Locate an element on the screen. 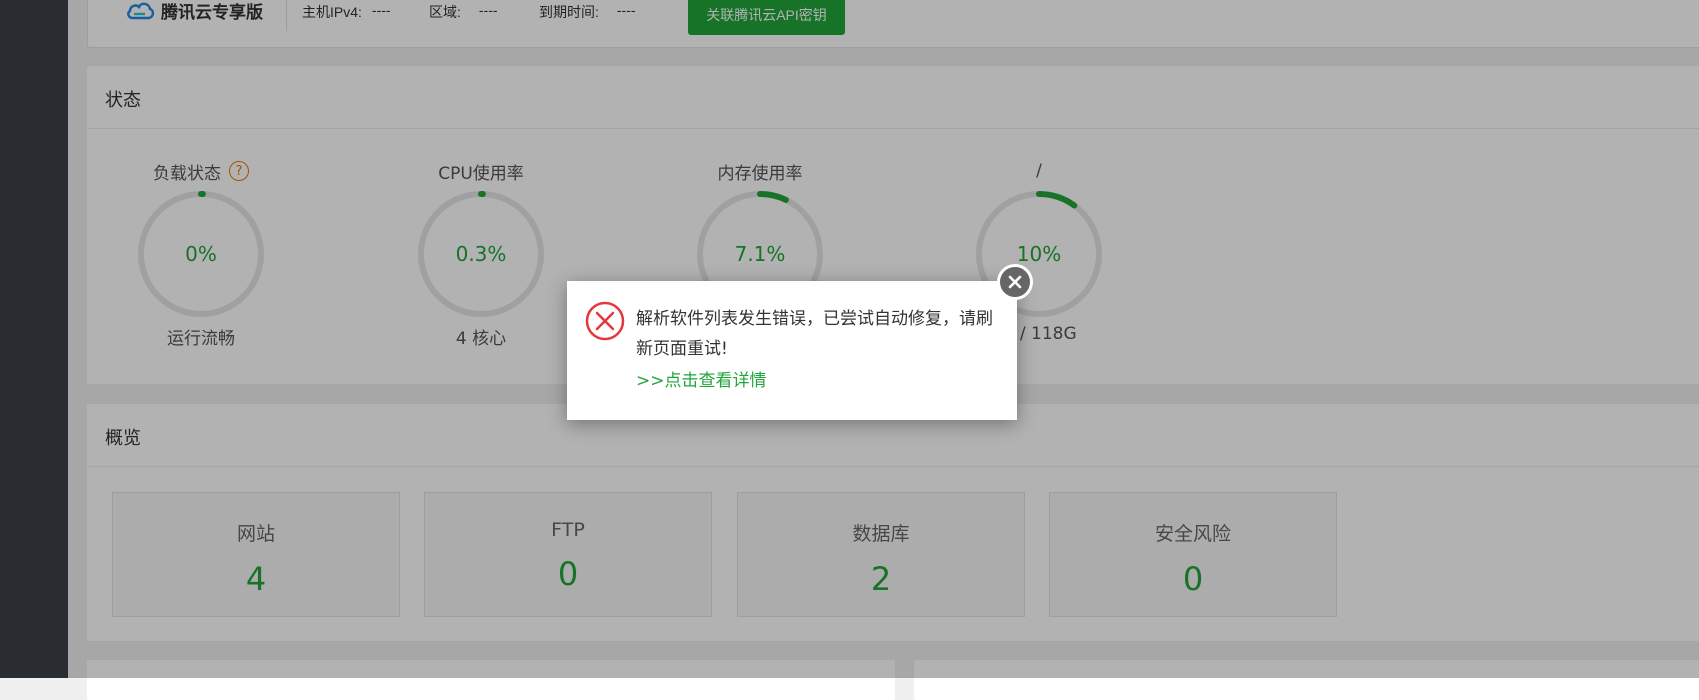 The image size is (1699, 700). close-icon is located at coordinates (1015, 282).